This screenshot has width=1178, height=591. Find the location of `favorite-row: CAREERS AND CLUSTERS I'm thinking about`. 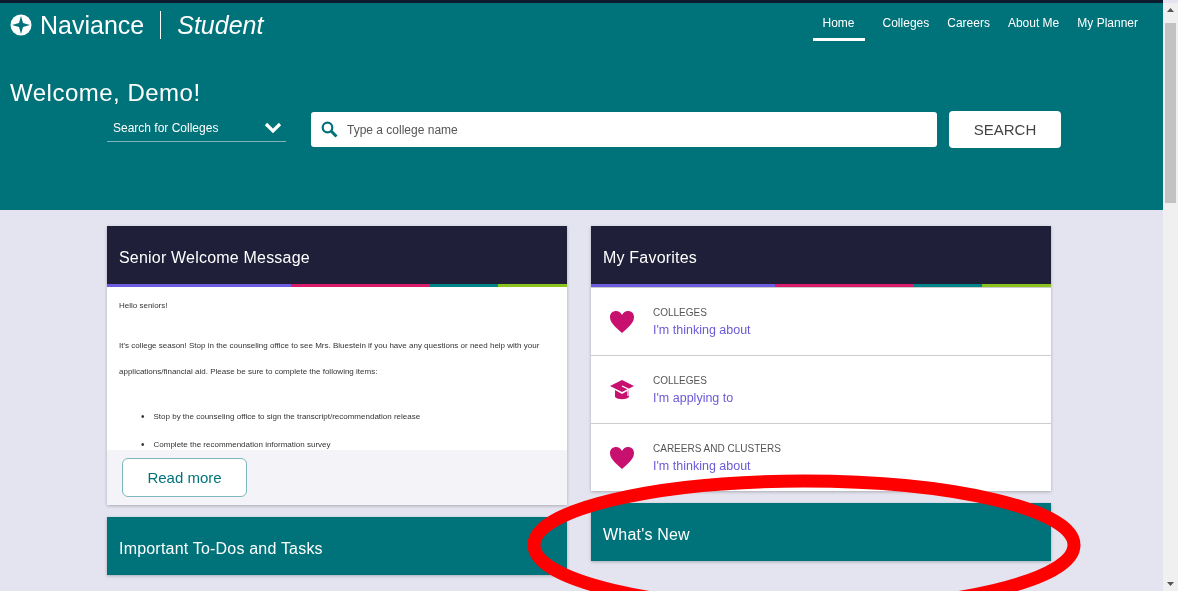

favorite-row: CAREERS AND CLUSTERS I'm thinking about is located at coordinates (821, 457).